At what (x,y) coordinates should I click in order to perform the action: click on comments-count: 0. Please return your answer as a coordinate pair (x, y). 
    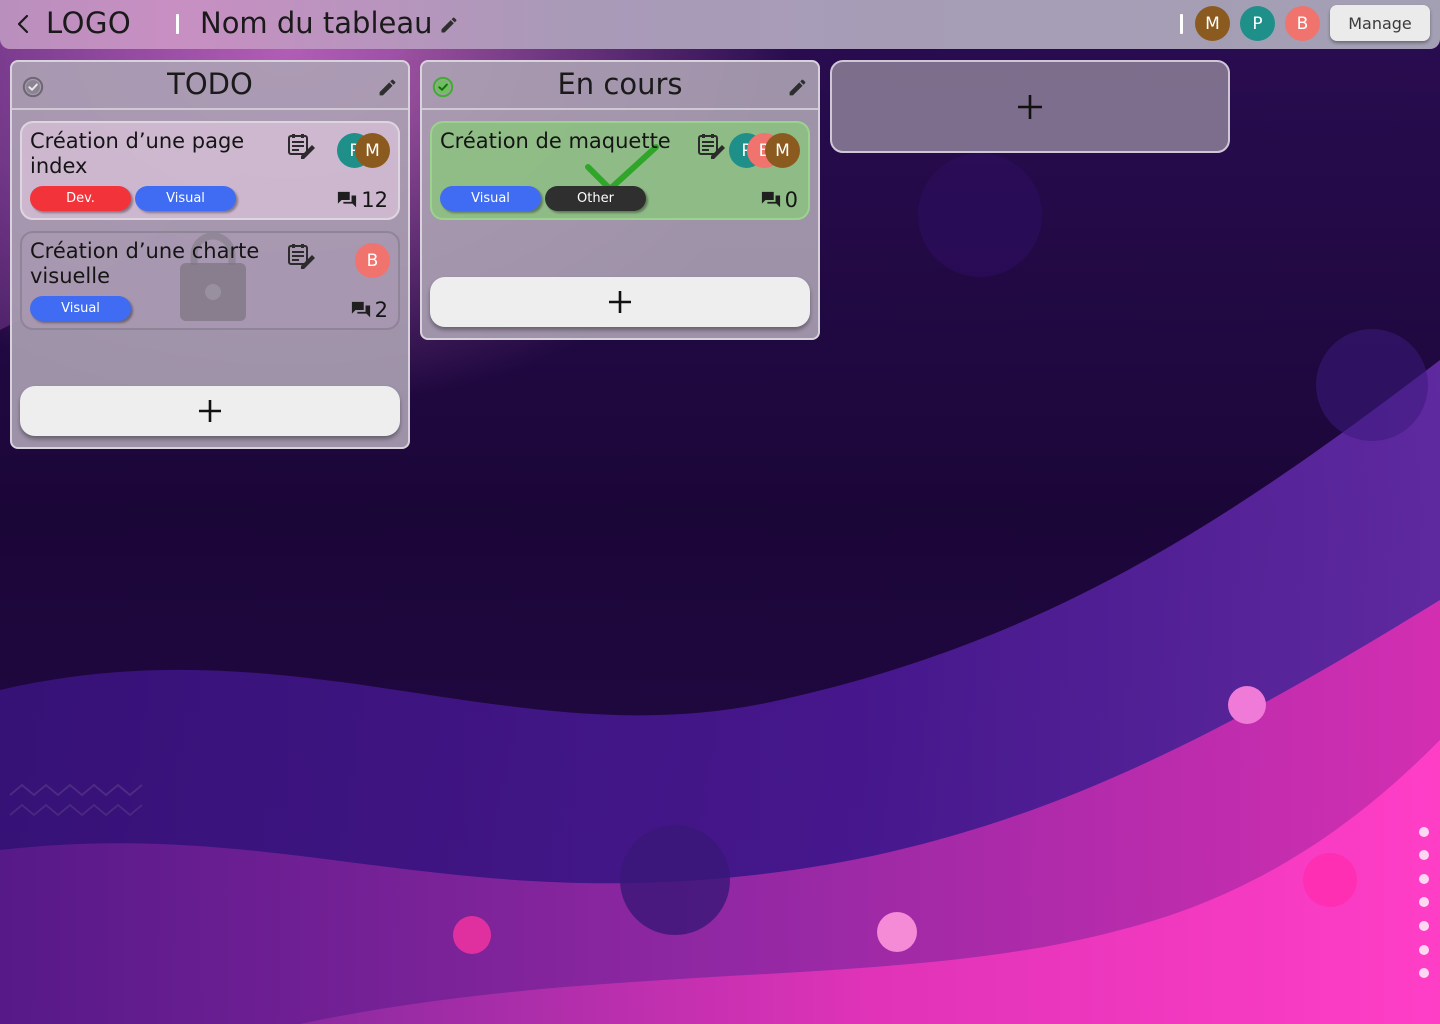
    Looking at the image, I should click on (779, 200).